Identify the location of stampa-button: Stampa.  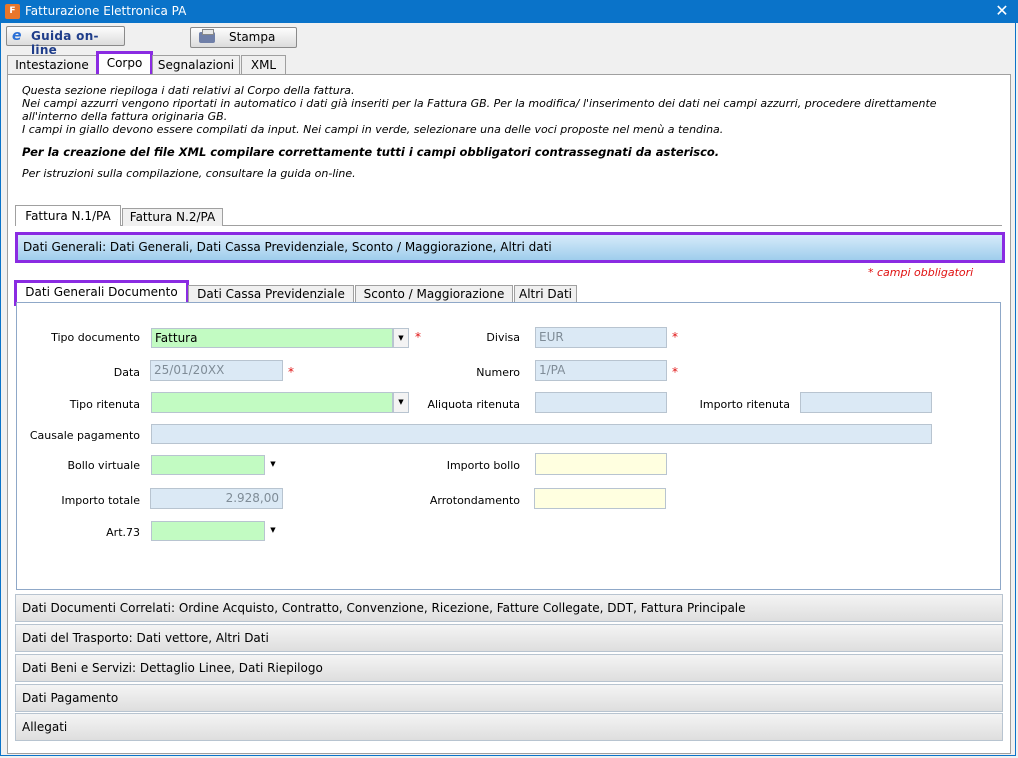
(243, 37).